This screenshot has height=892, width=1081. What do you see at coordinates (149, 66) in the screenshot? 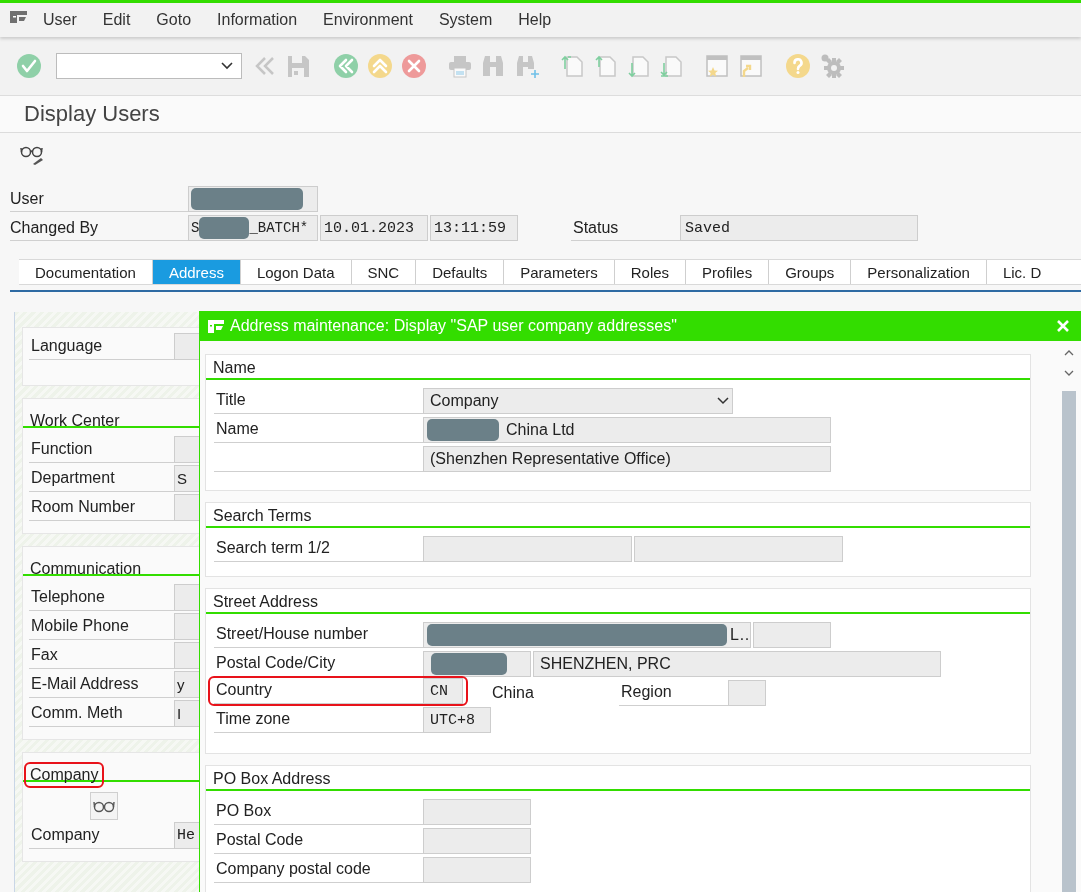
I see `command-field` at bounding box center [149, 66].